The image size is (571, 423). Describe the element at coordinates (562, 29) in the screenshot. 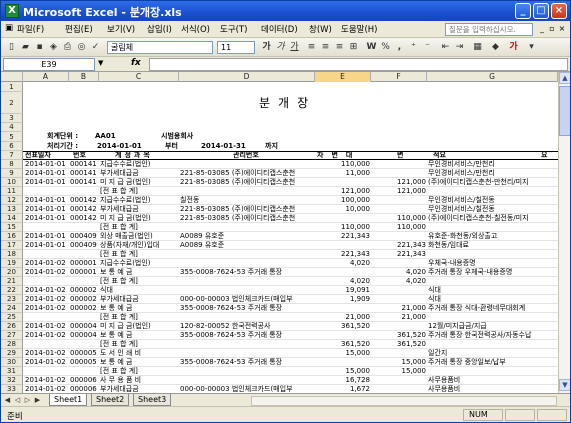

I see `doc-close-icon: ×` at that location.